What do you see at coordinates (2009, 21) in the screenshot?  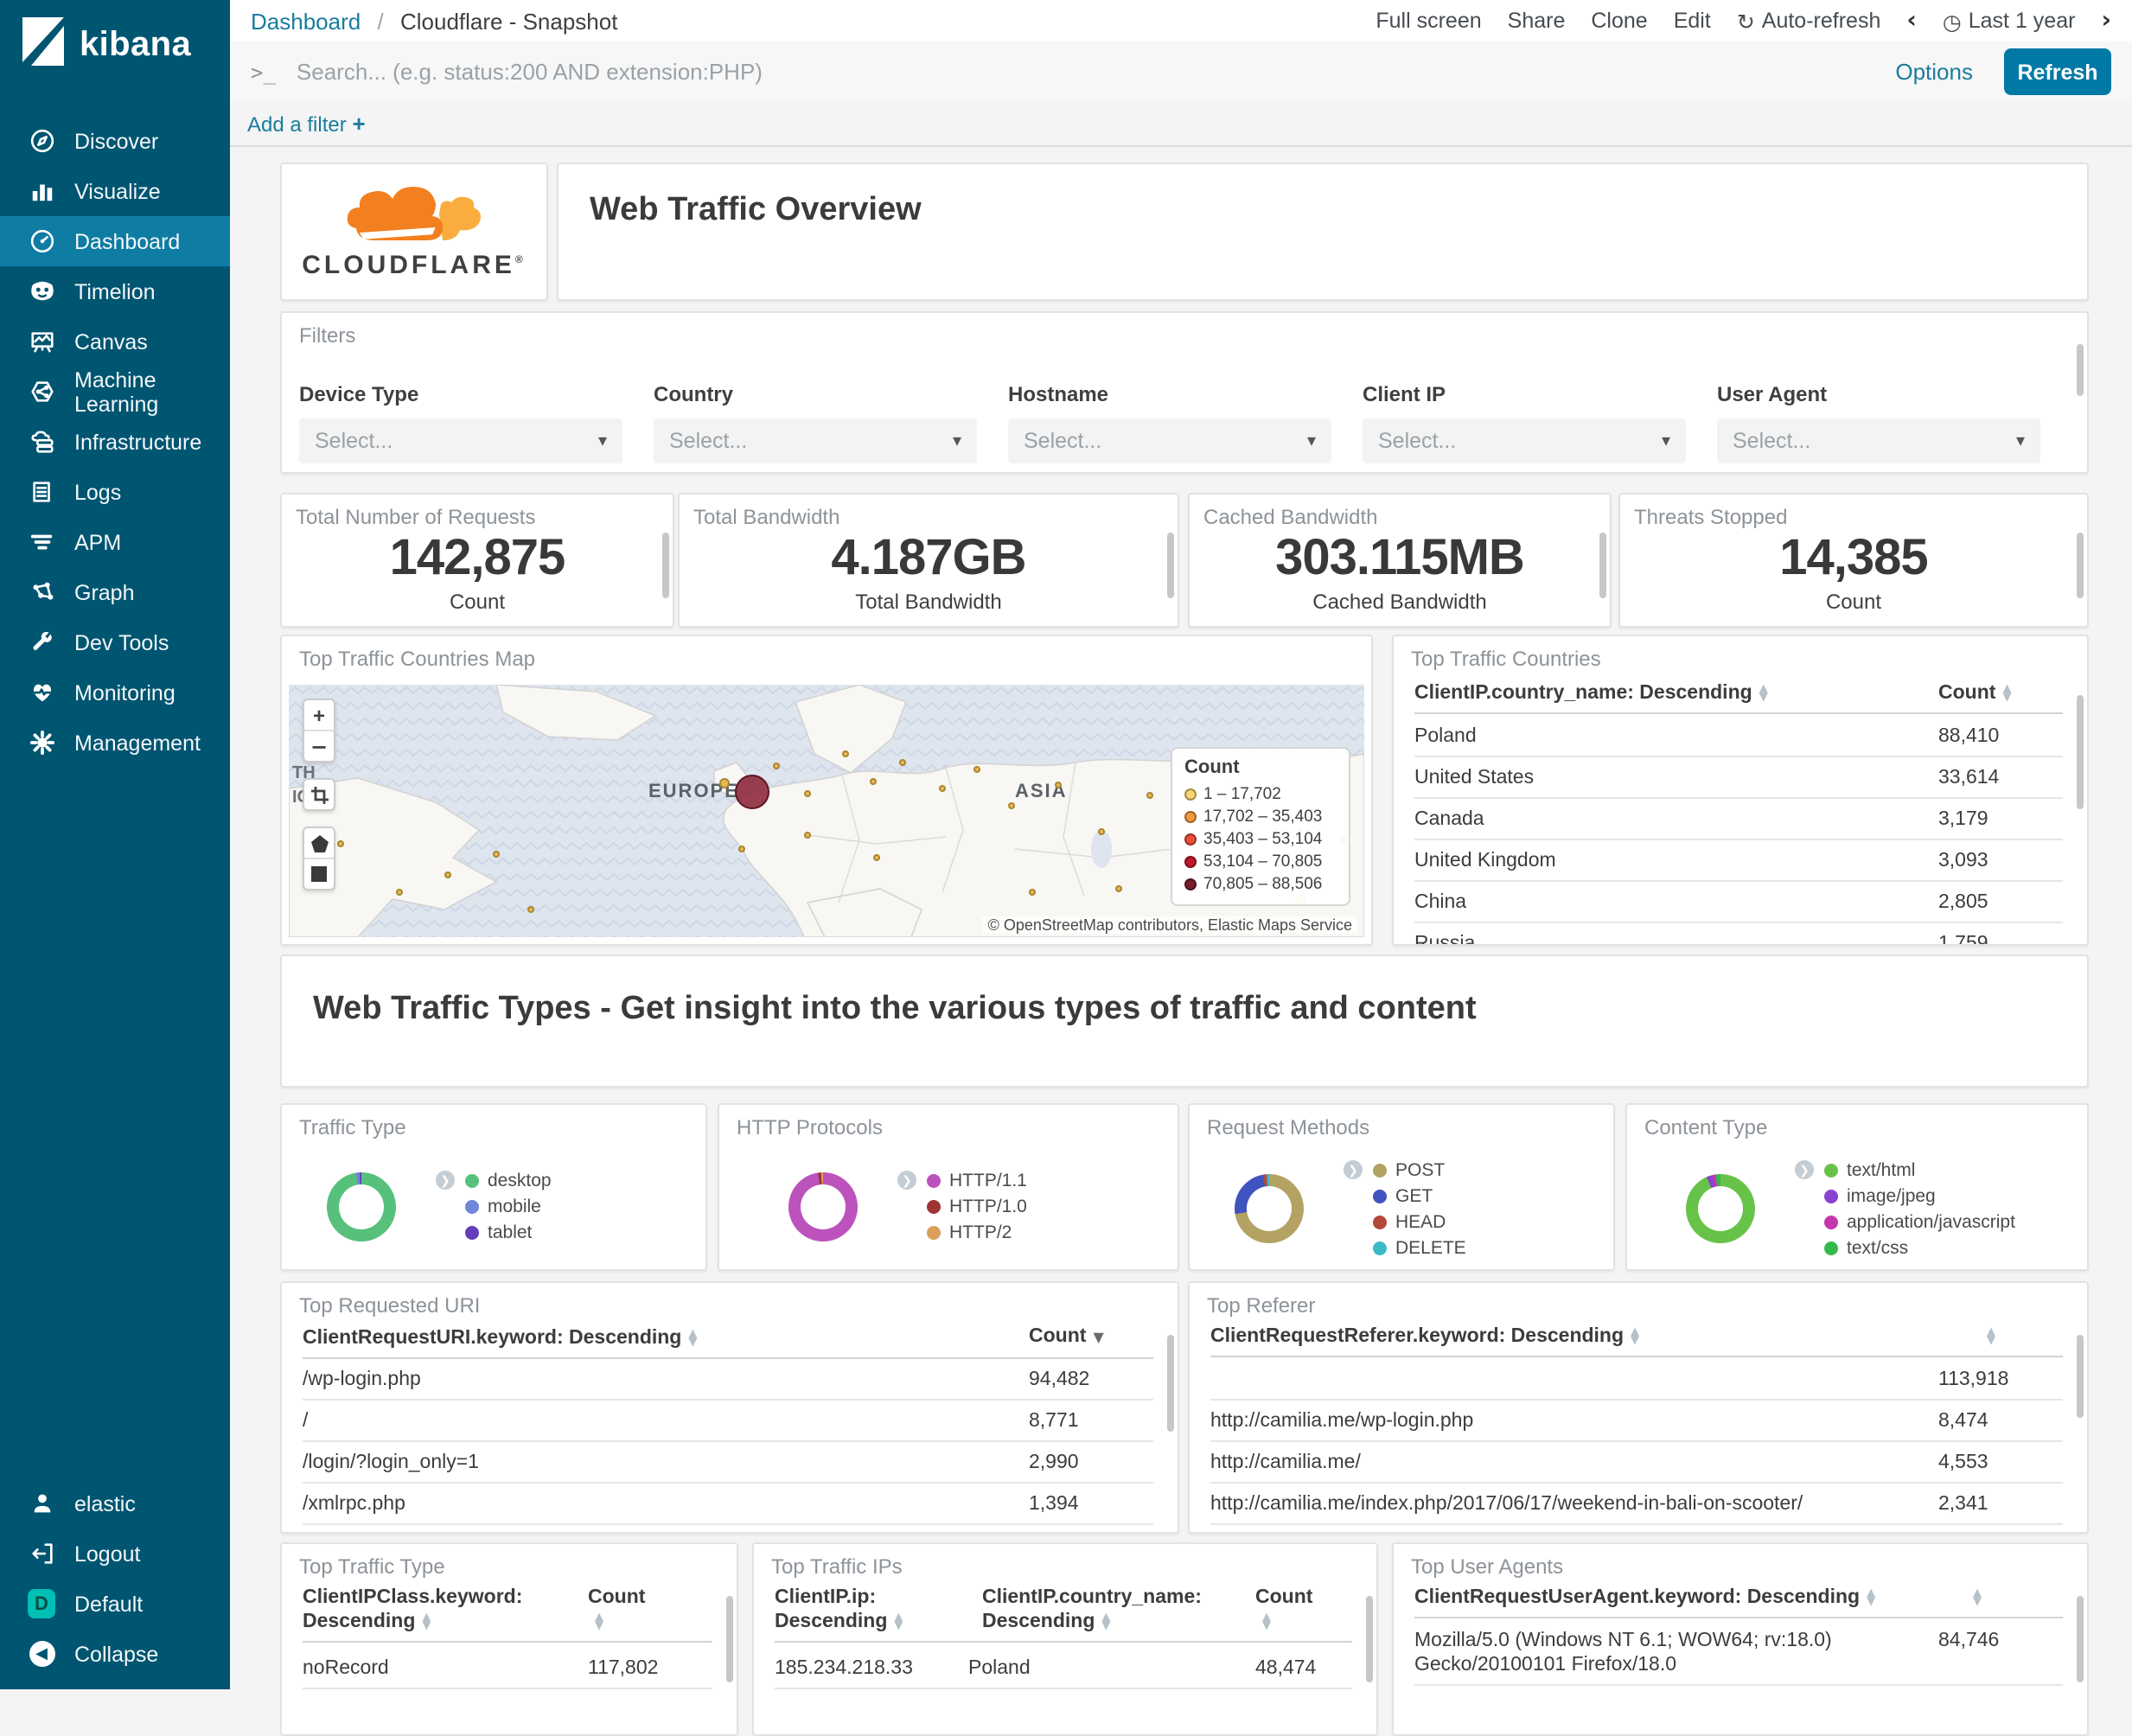 I see `time-range-picker: ◷ Last 1 year` at bounding box center [2009, 21].